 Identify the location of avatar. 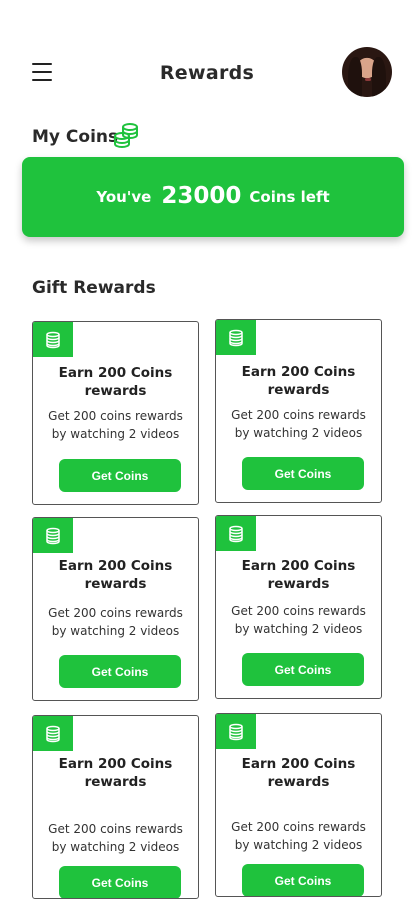
(367, 72).